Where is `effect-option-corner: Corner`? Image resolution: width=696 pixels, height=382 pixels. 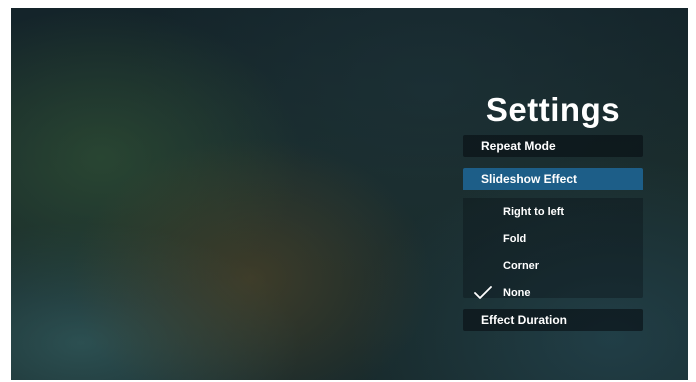 effect-option-corner: Corner is located at coordinates (553, 266).